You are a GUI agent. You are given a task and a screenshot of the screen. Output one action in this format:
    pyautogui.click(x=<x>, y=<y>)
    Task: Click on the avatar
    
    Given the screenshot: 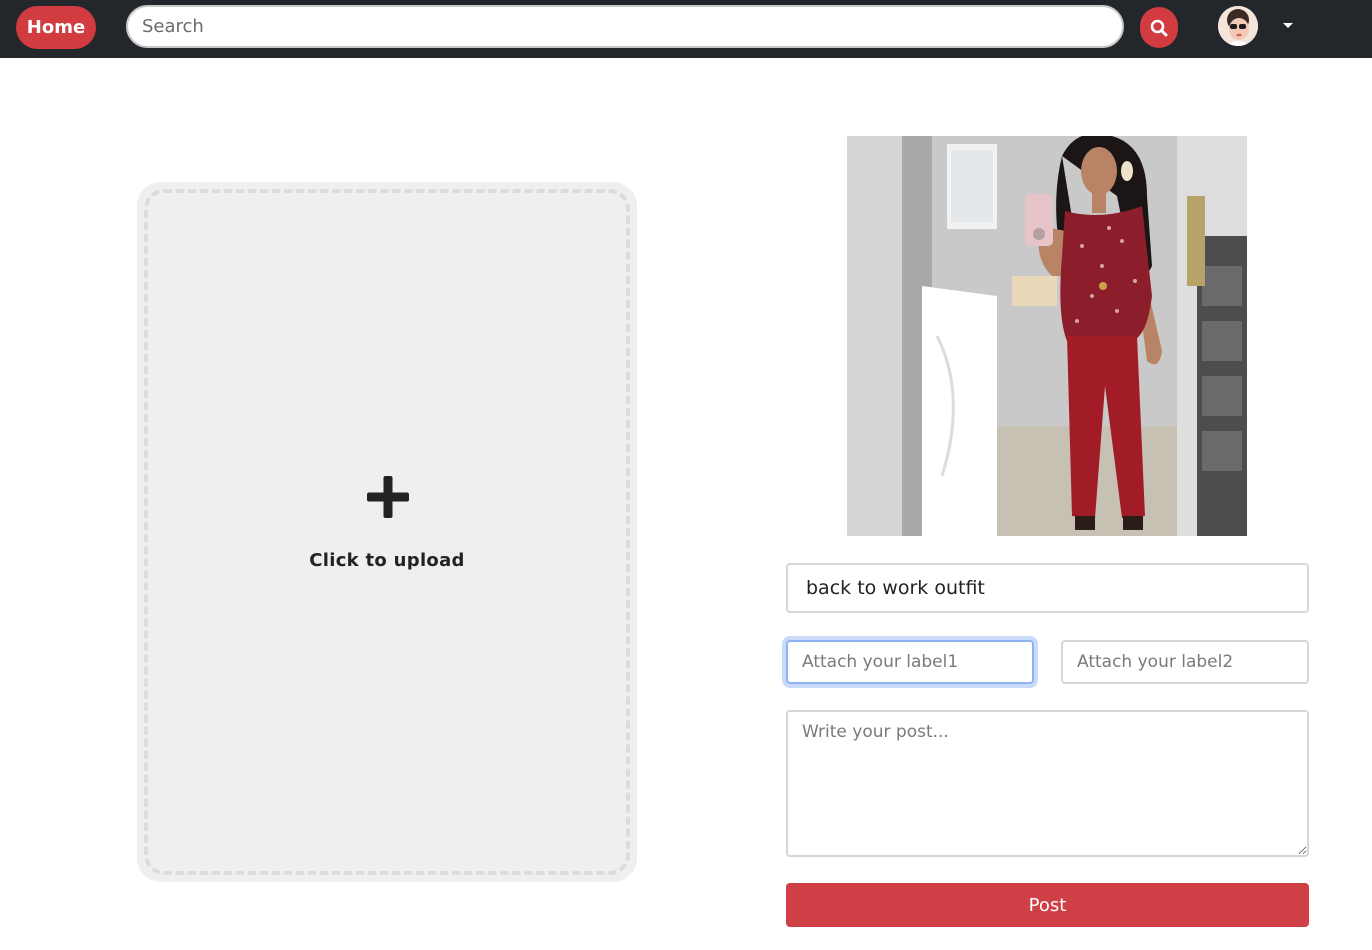 What is the action you would take?
    pyautogui.click(x=1238, y=26)
    